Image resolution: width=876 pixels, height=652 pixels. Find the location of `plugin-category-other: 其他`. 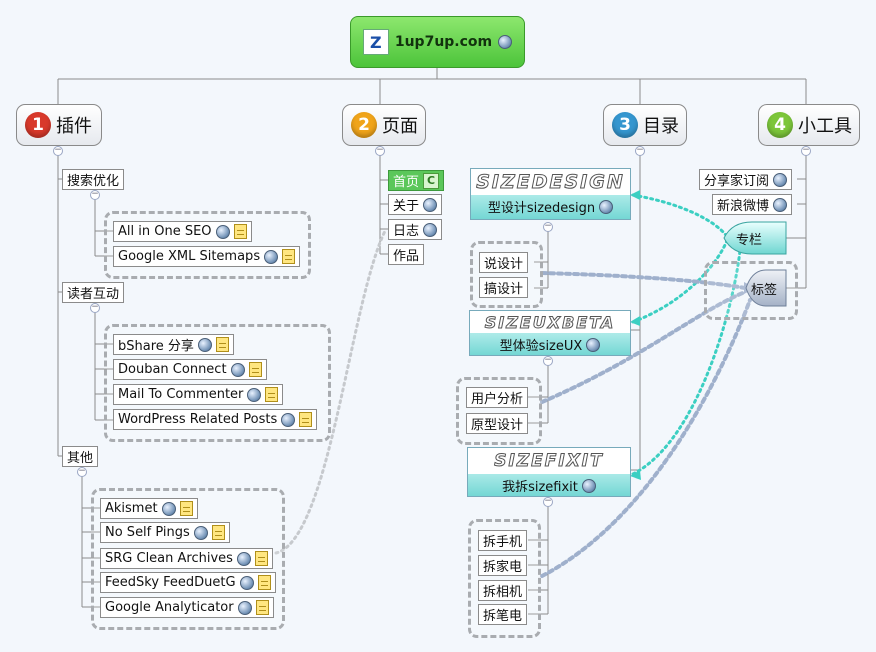

plugin-category-other: 其他 is located at coordinates (80, 456).